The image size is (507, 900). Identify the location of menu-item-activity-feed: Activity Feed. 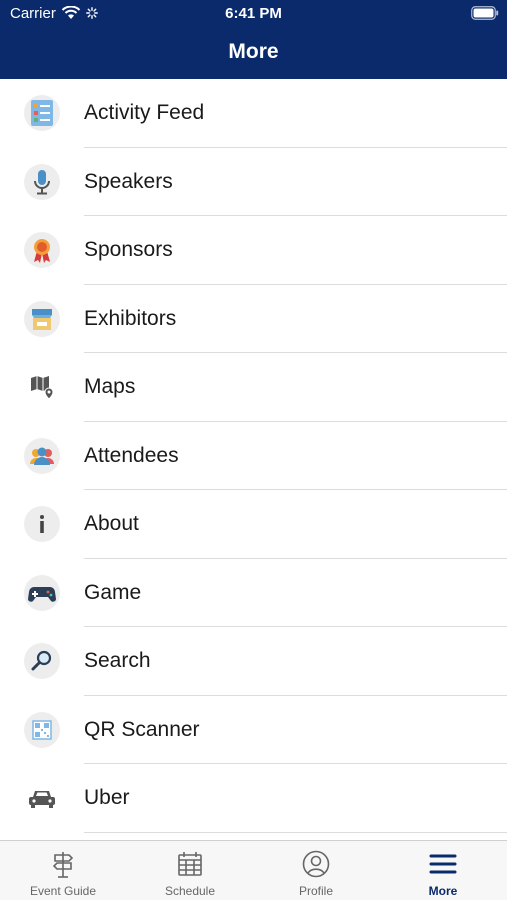
(253, 113).